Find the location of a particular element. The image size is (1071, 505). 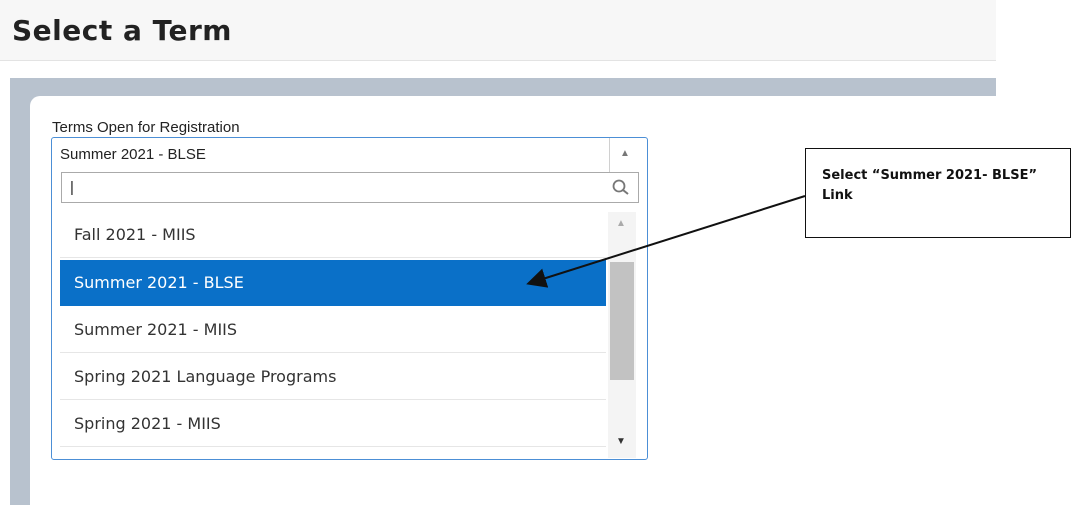

search-icon is located at coordinates (620, 187).